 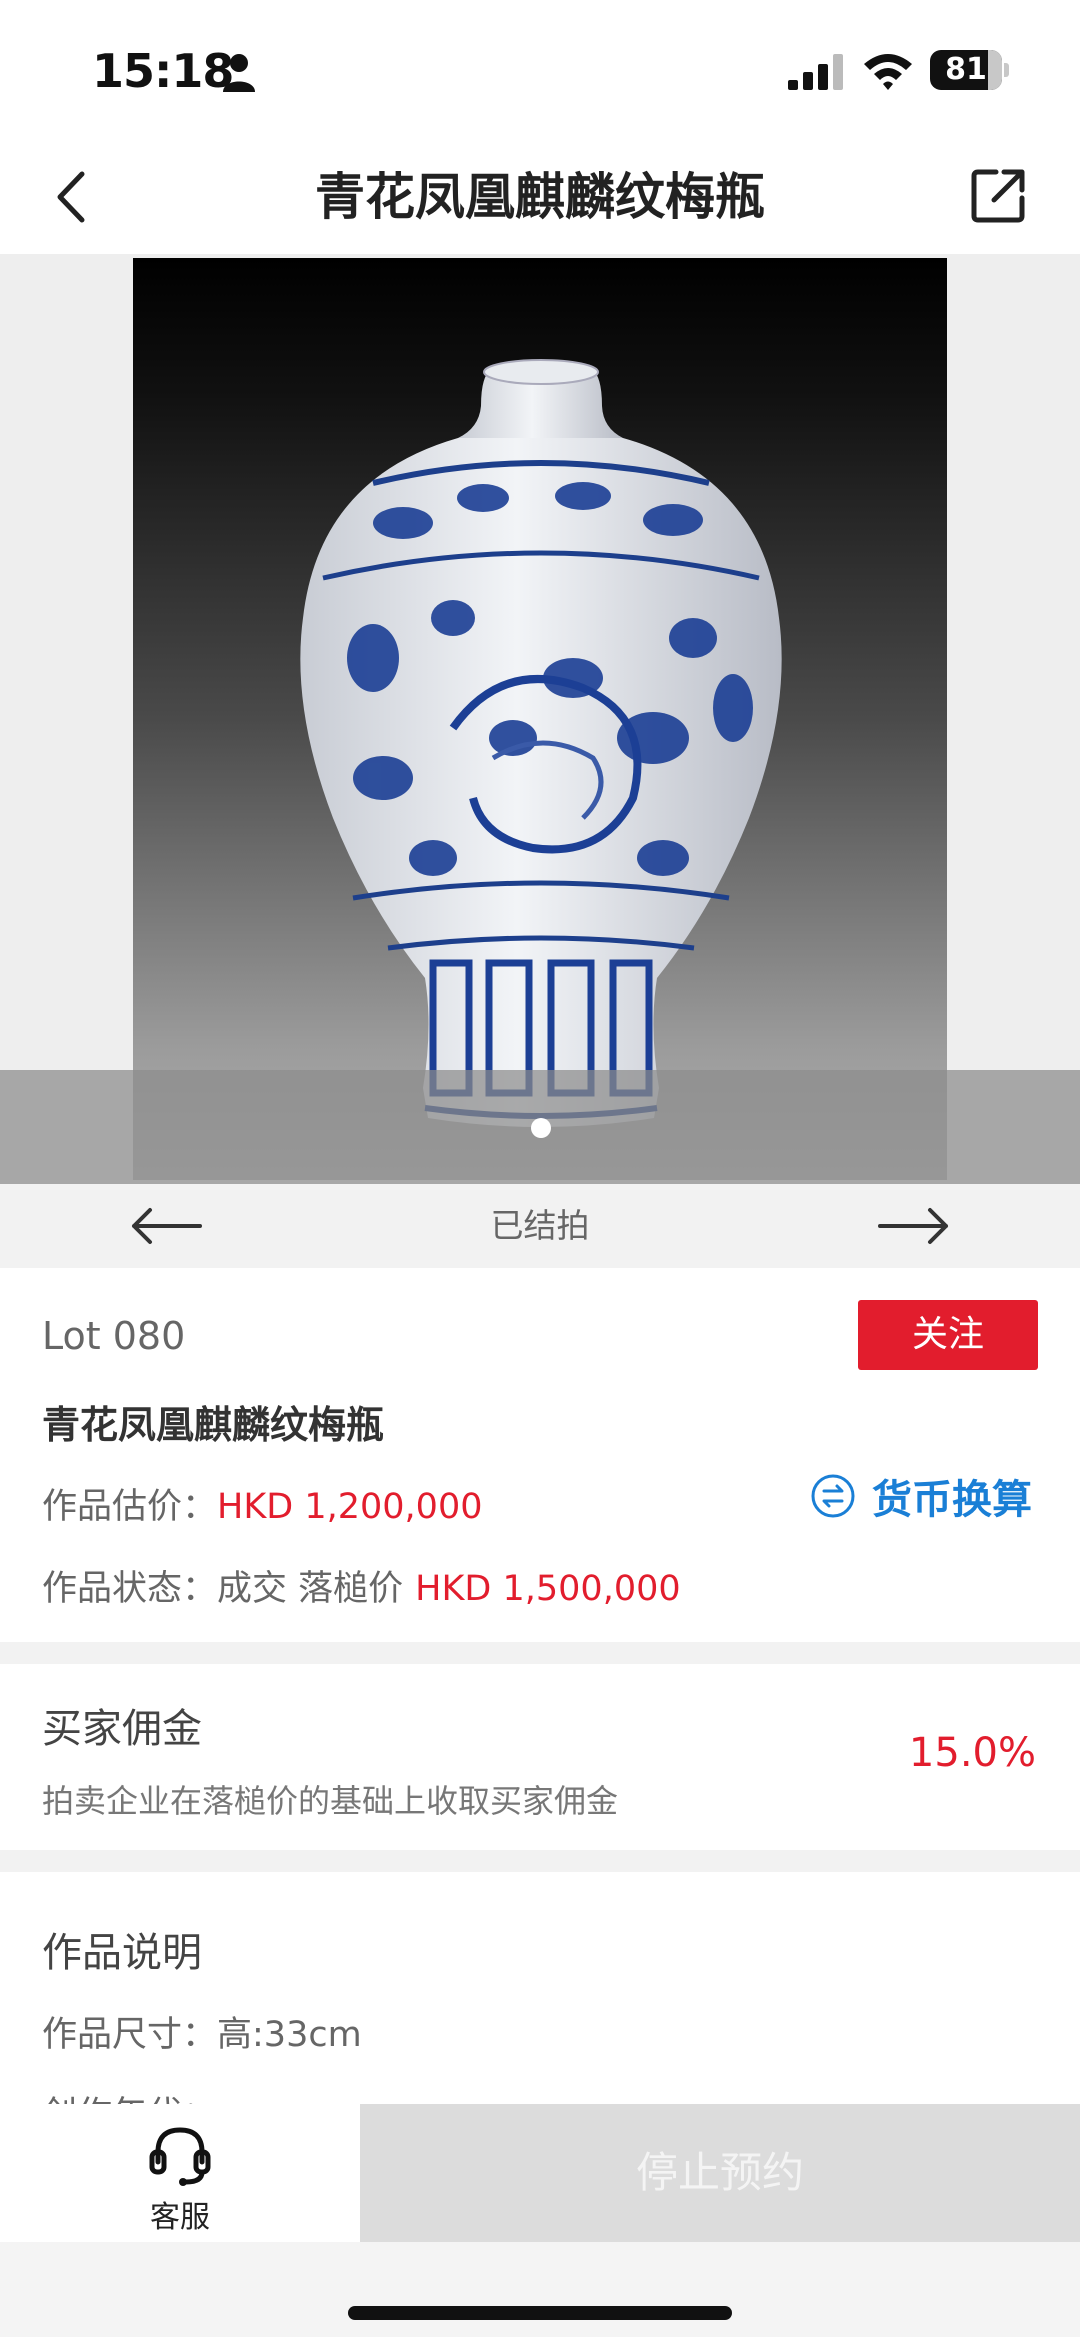 What do you see at coordinates (310, 1589) in the screenshot?
I see `status-value: 成交 落槌价` at bounding box center [310, 1589].